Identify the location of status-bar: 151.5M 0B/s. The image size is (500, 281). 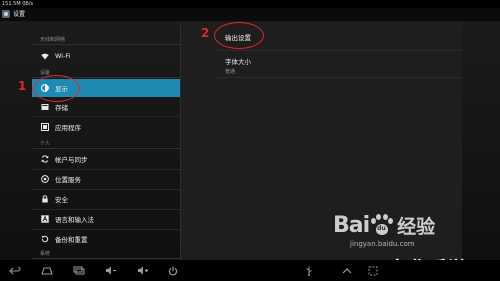
(250, 4).